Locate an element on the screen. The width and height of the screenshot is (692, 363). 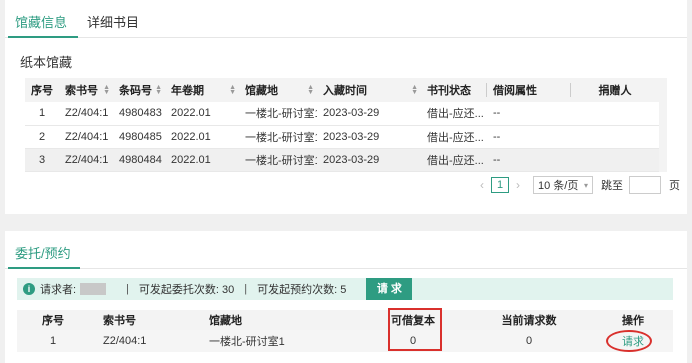
tab-bibliography: 详细书目 is located at coordinates (113, 21).